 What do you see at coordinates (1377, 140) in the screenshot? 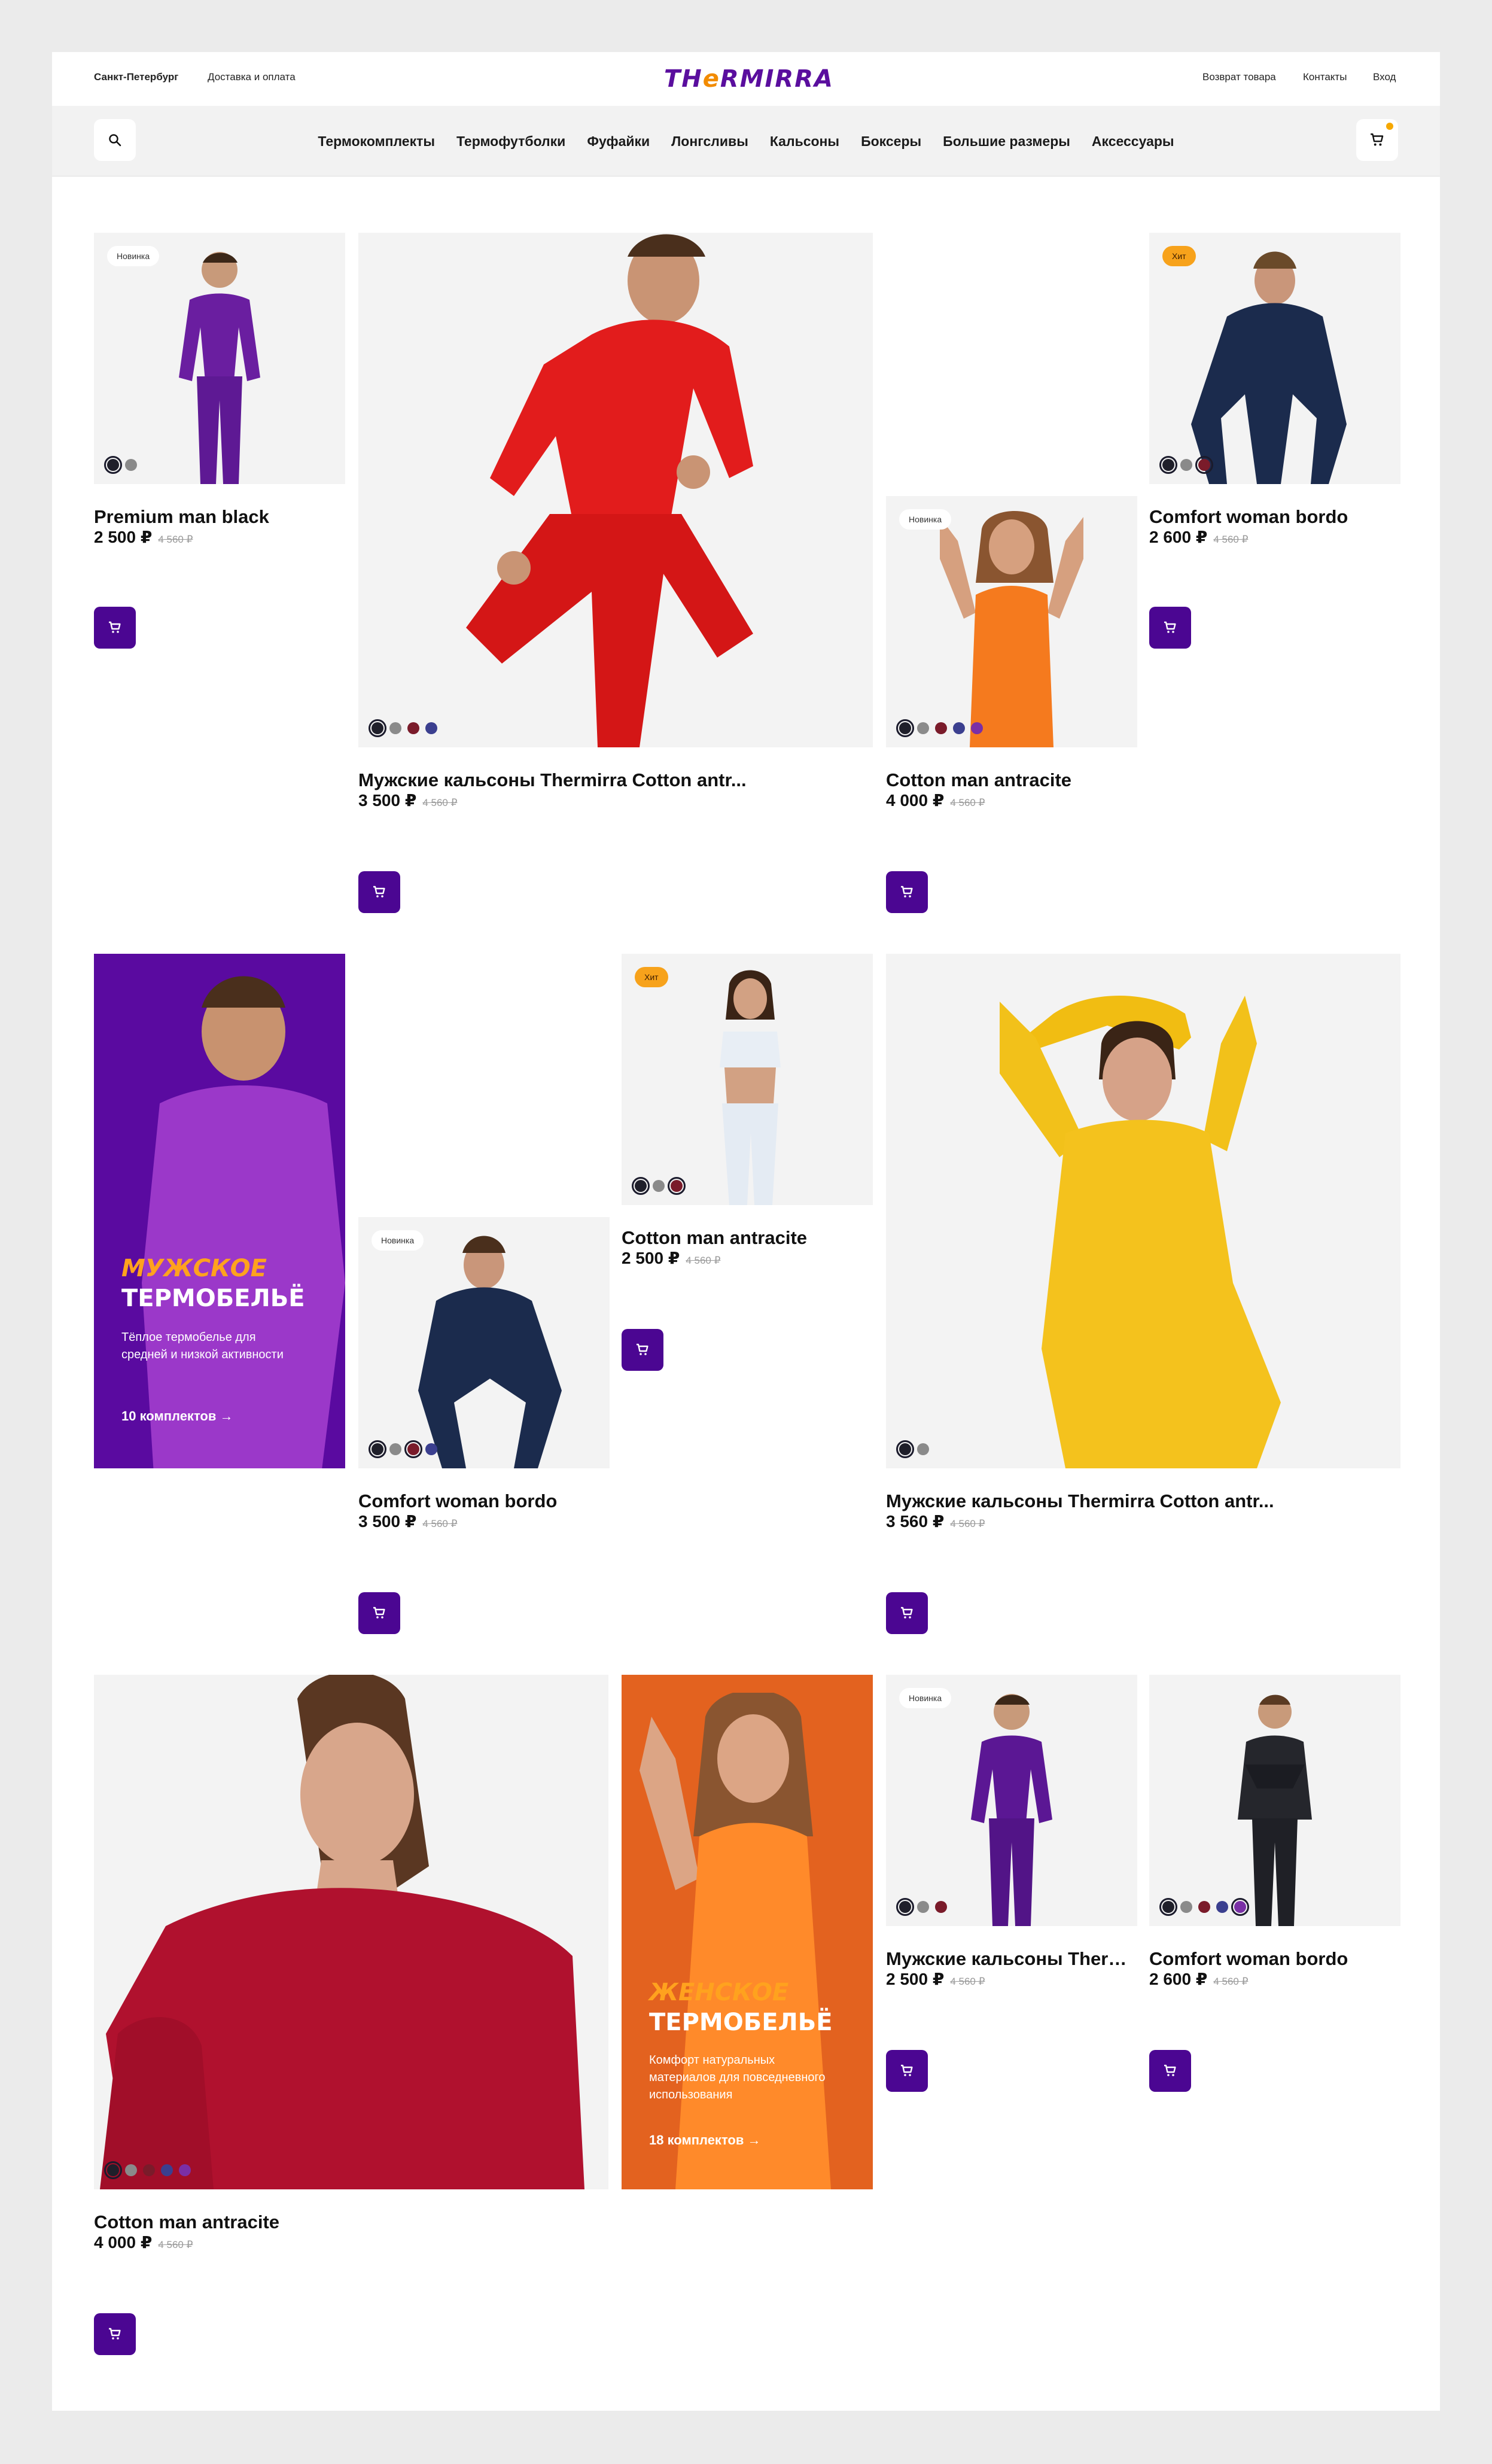
I see `cart-button` at bounding box center [1377, 140].